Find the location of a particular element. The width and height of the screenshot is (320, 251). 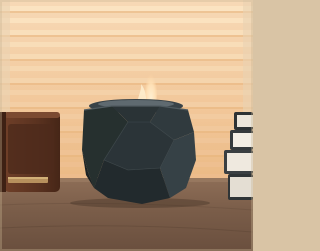

wooden-radio is located at coordinates (30, 152).